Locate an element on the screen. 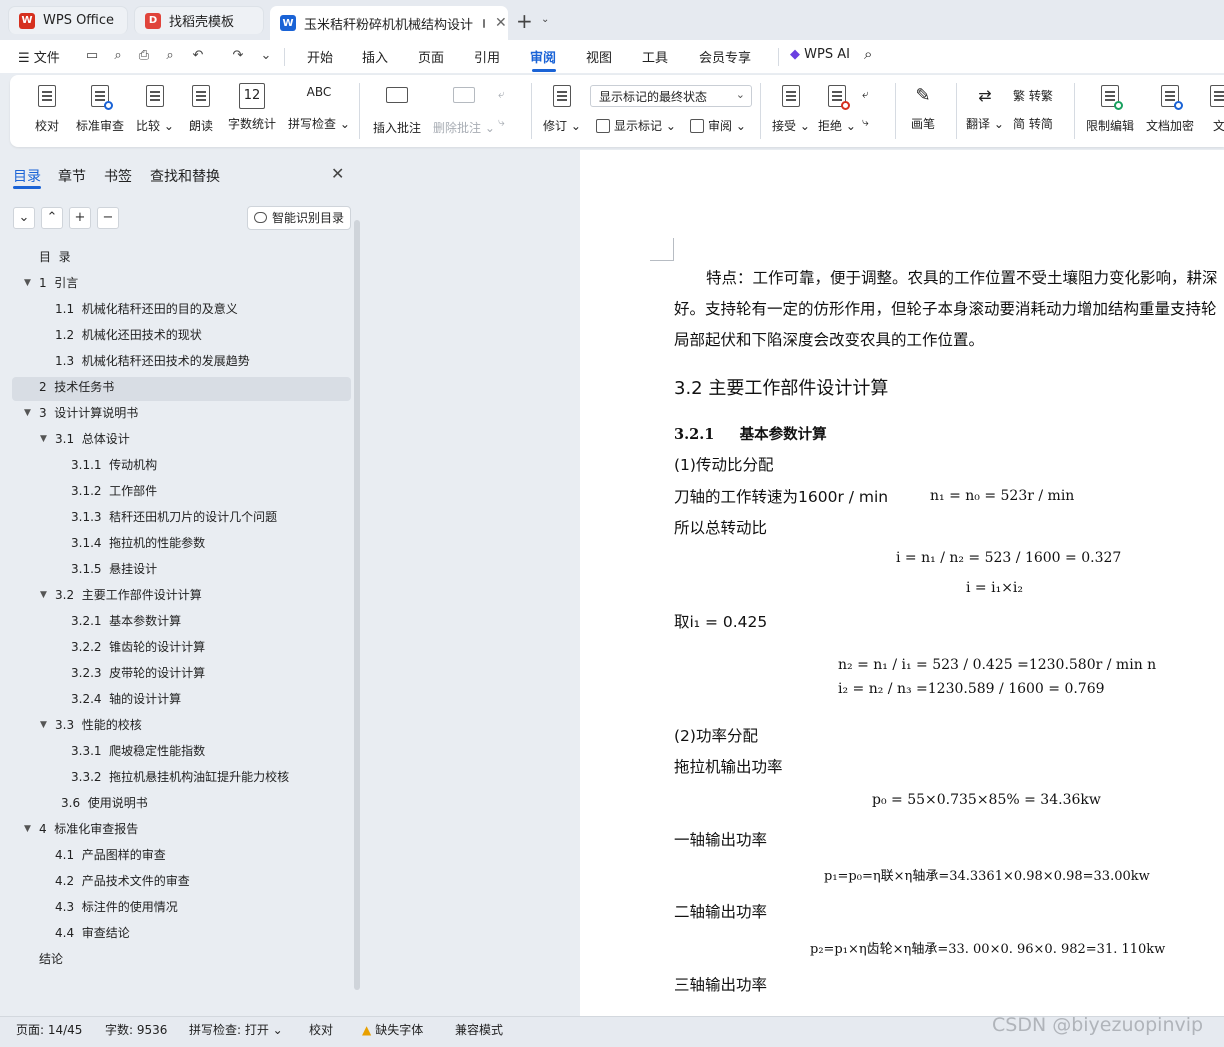 This screenshot has height=1047, width=1224. accept-button: 接受 ⌄ is located at coordinates (791, 108).